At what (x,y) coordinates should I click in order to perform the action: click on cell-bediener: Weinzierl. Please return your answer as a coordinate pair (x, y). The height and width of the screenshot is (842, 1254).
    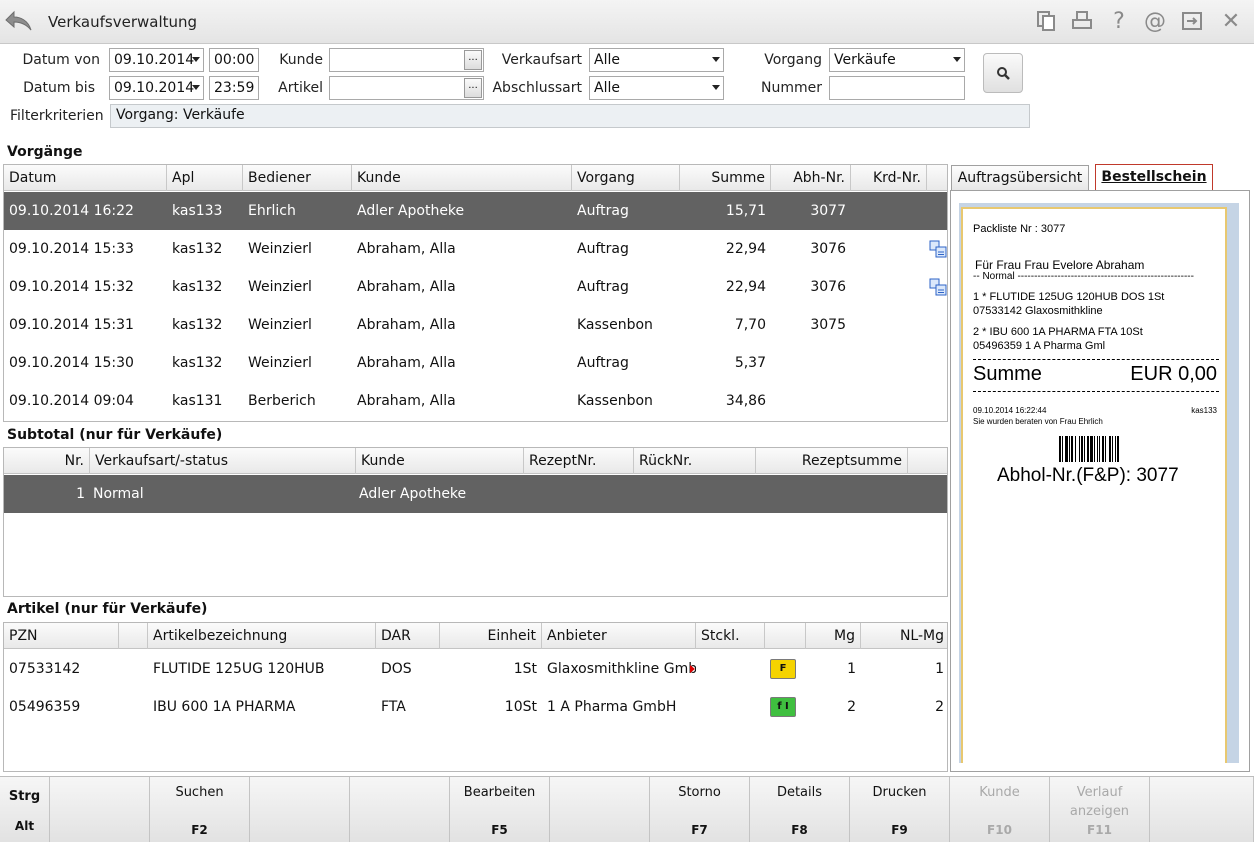
    Looking at the image, I should click on (280, 249).